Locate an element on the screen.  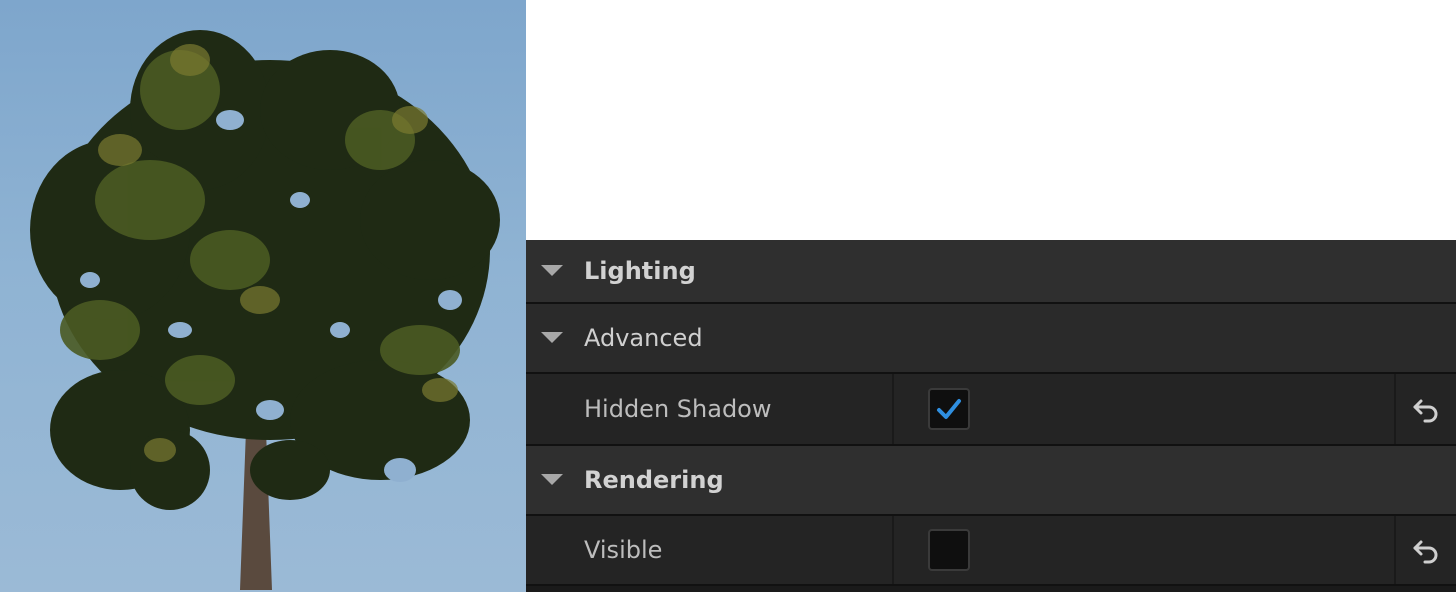
subcategory-advanced: Advanced is located at coordinates (991, 339).